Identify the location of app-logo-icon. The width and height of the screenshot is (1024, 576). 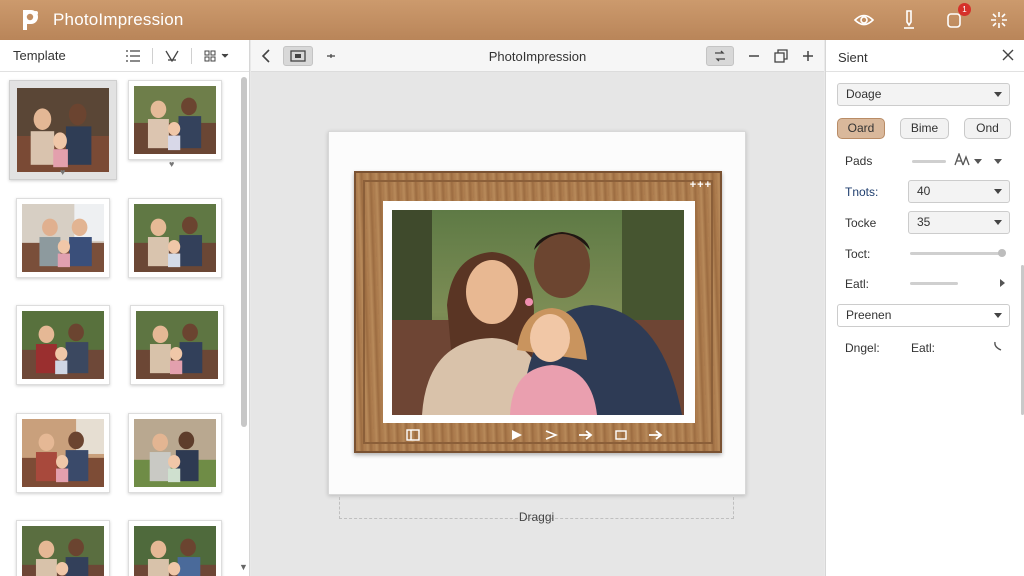
(30, 20).